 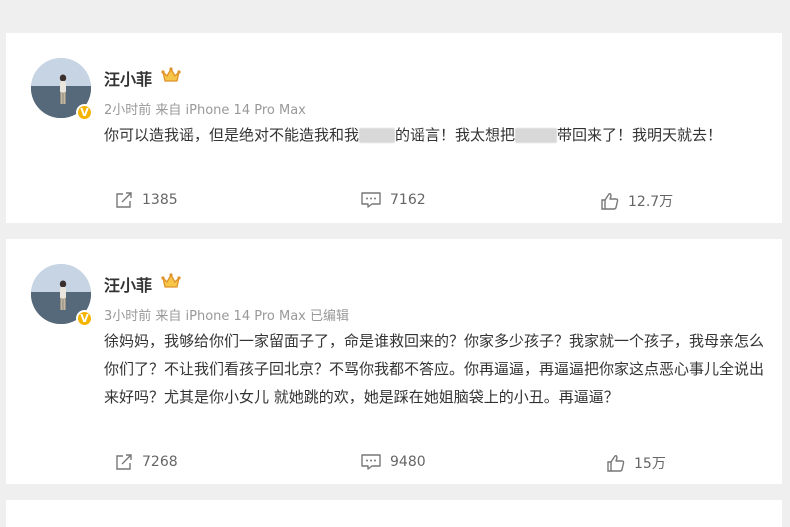 I want to click on action-bar: 1385 7162 12.7万, so click(x=394, y=203).